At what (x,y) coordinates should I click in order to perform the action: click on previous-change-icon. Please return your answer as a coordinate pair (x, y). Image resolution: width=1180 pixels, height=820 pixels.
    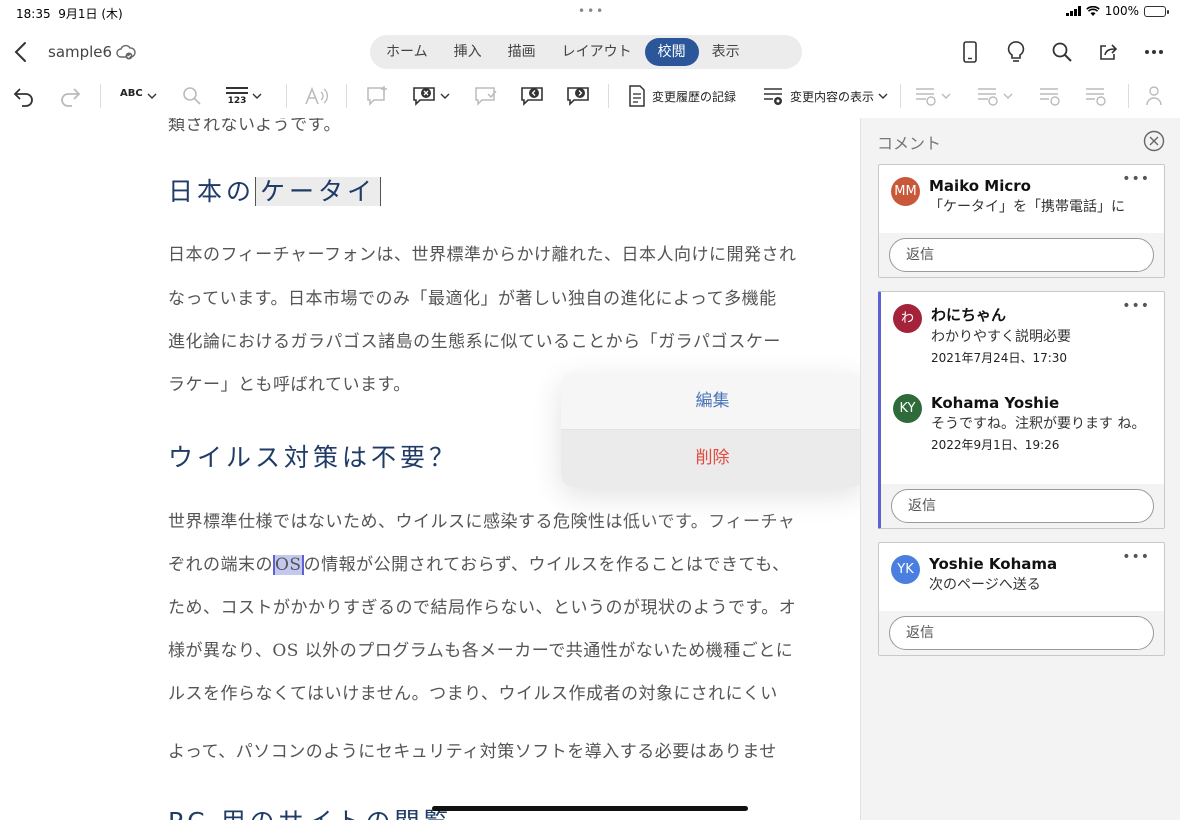
    Looking at the image, I should click on (1050, 96).